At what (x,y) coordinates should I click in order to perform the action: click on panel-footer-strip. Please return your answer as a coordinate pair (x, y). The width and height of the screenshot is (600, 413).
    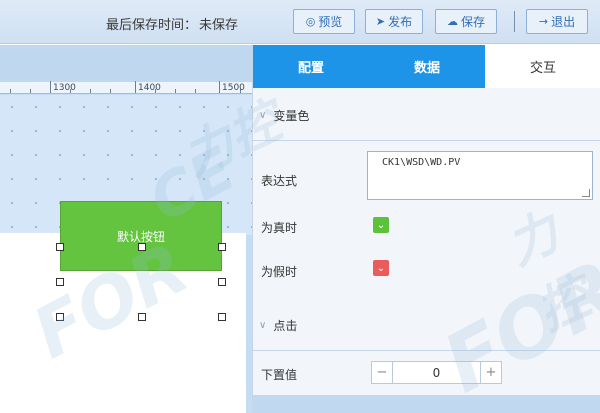
    Looking at the image, I should click on (426, 404).